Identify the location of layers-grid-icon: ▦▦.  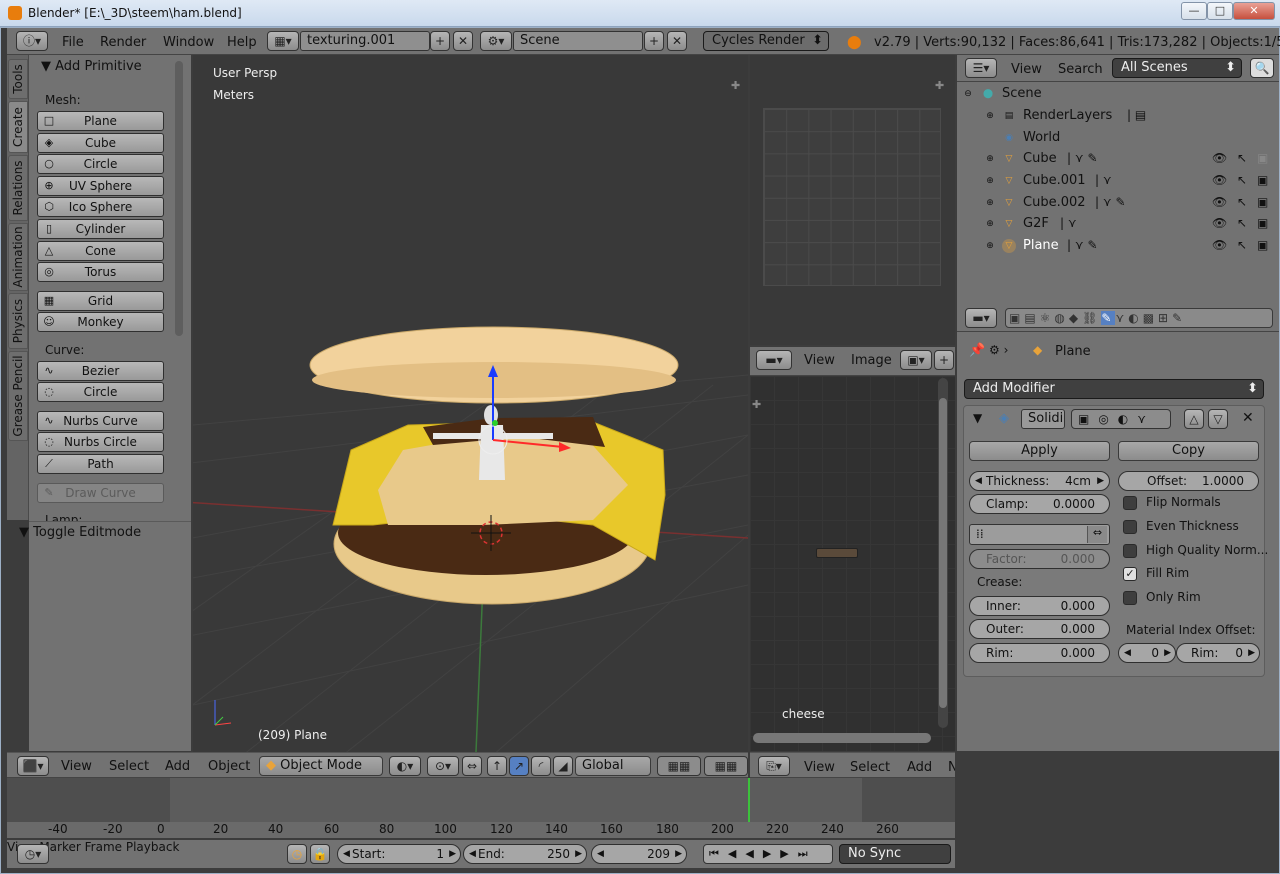
(679, 766).